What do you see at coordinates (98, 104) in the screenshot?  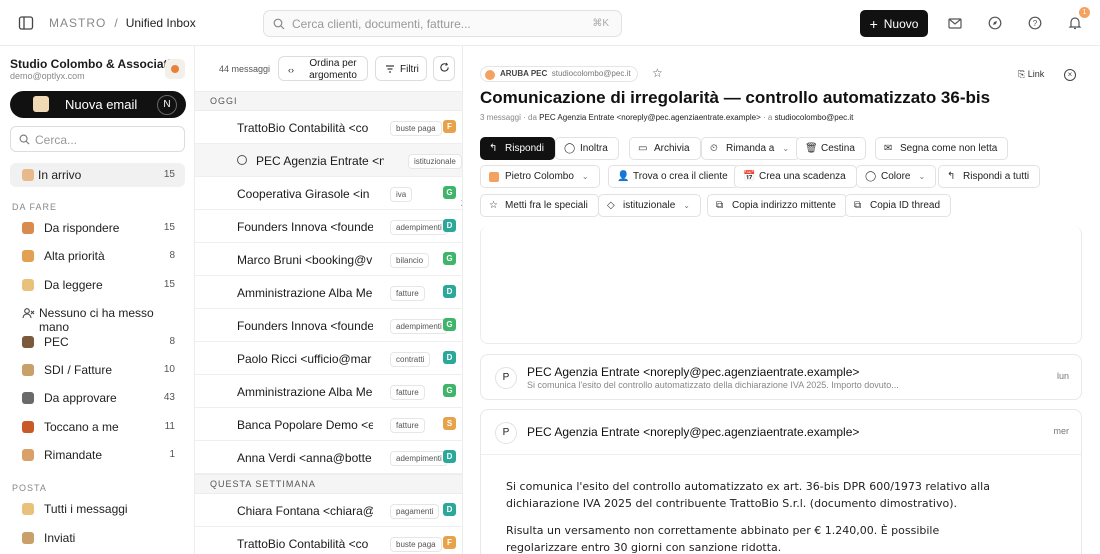 I see `new-email-button: Nuova email N` at bounding box center [98, 104].